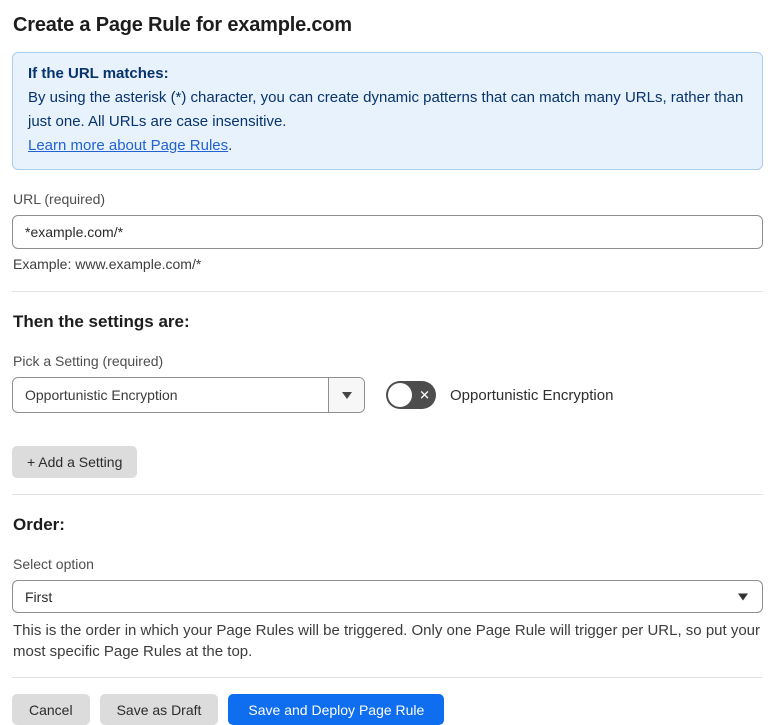  What do you see at coordinates (532, 395) in the screenshot?
I see `toggle-label: Opportunistic Encryption` at bounding box center [532, 395].